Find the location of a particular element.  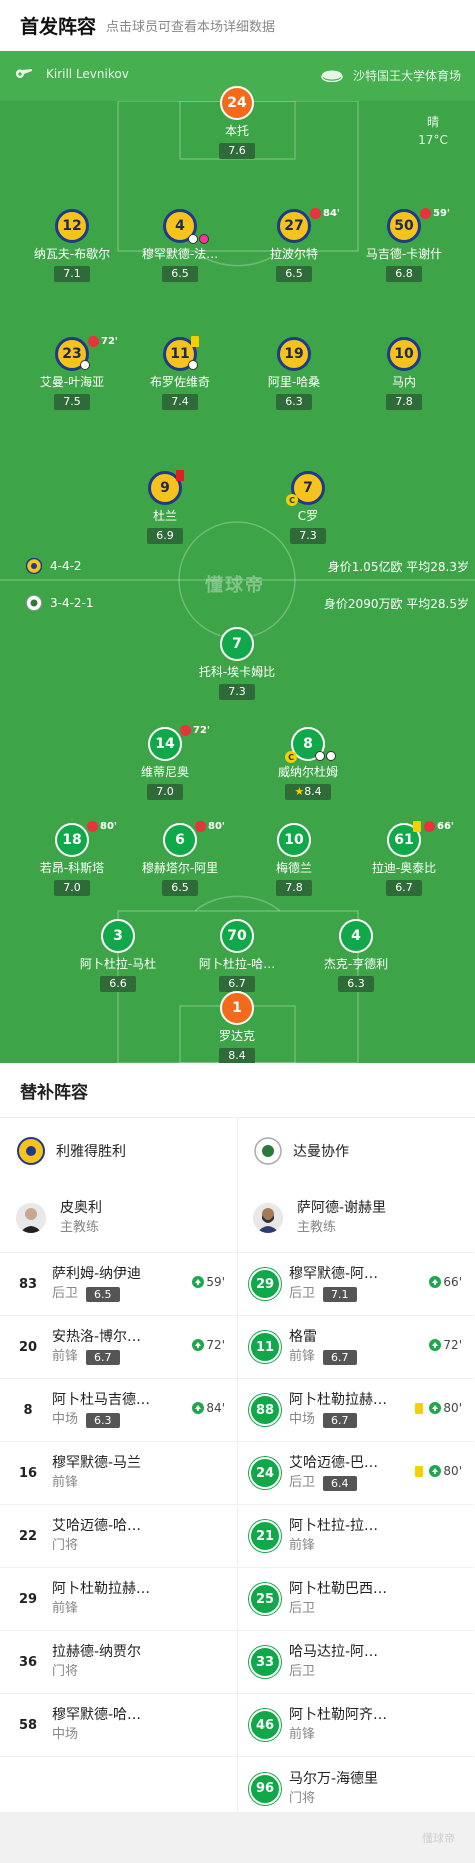

player-home: 6 80' 穆赫塔尔-阿里 6.5 is located at coordinates (180, 858).